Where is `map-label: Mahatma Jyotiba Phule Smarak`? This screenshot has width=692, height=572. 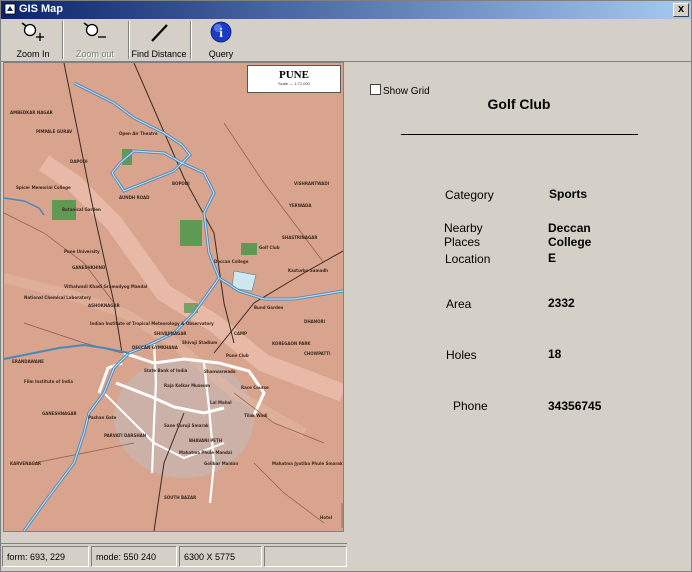
map-label: Mahatma Jyotiba Phule Smarak is located at coordinates (307, 463).